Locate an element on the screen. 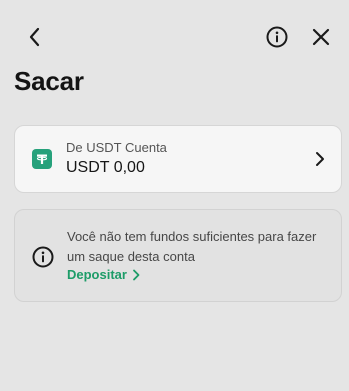  account-label: De USDT Cuenta is located at coordinates (116, 147).